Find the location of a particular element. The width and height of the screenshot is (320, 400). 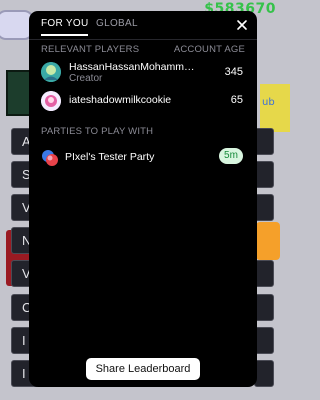

player-row: iateshadowmilkcookie 65 is located at coordinates (143, 102).